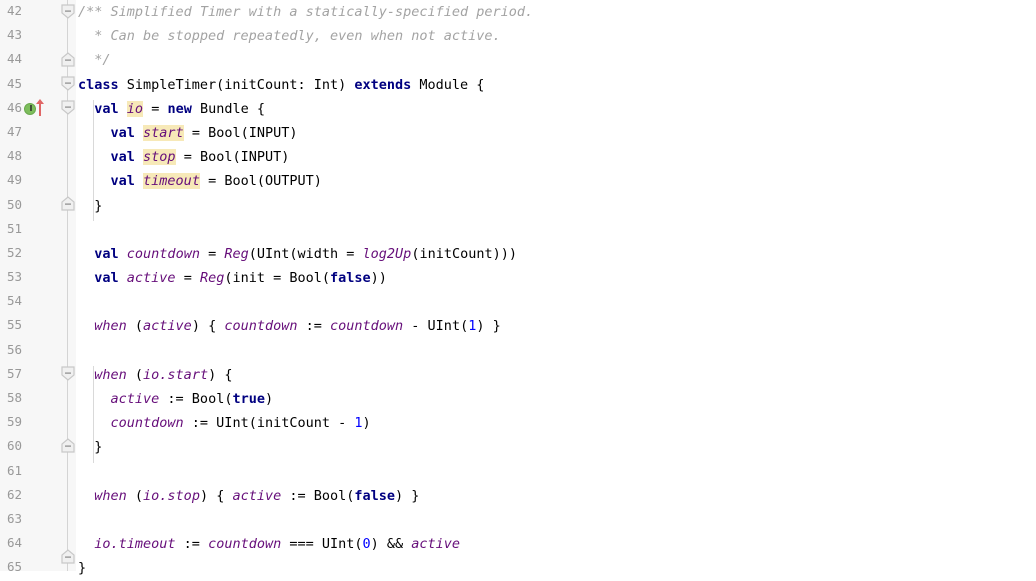 This screenshot has width=1036, height=581. Describe the element at coordinates (98, 84) in the screenshot. I see `code-token-keyword: class` at that location.